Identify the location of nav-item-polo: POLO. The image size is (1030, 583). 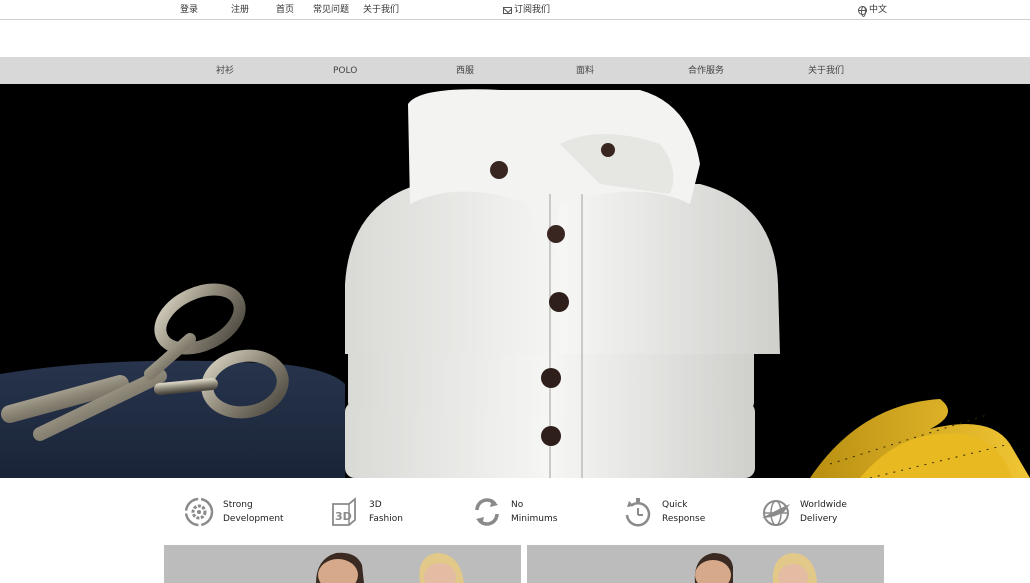
(345, 71).